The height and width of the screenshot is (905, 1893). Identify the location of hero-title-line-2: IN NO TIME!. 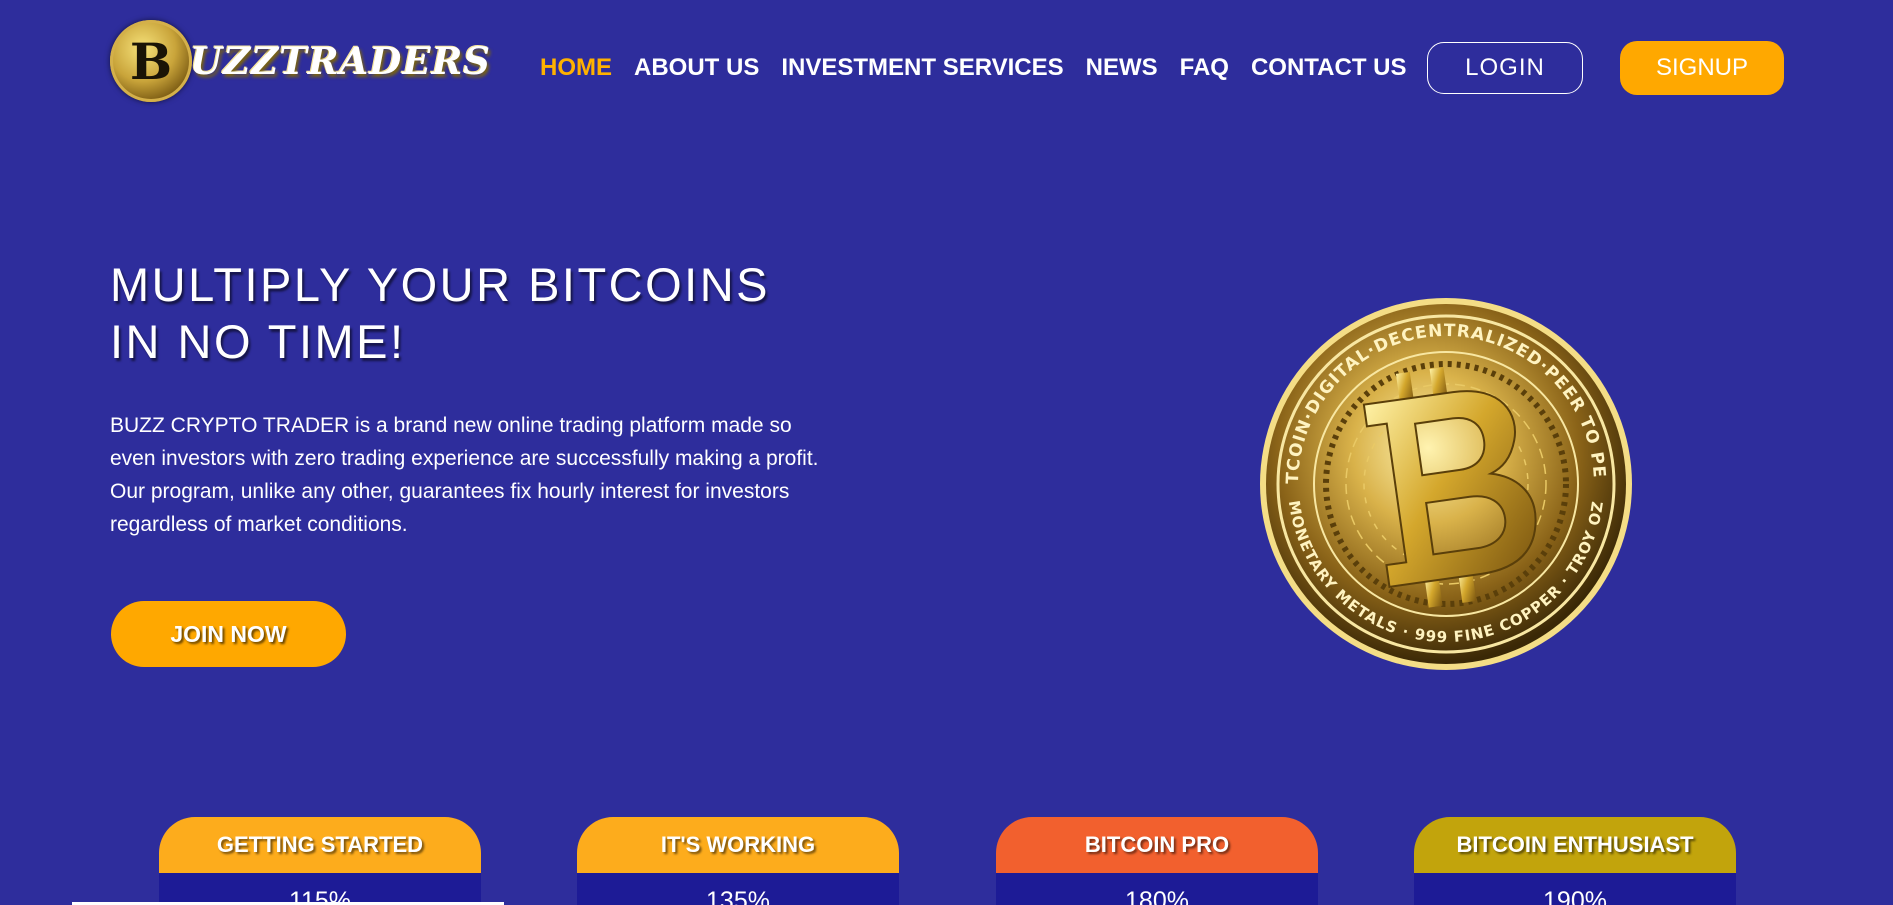
(258, 341).